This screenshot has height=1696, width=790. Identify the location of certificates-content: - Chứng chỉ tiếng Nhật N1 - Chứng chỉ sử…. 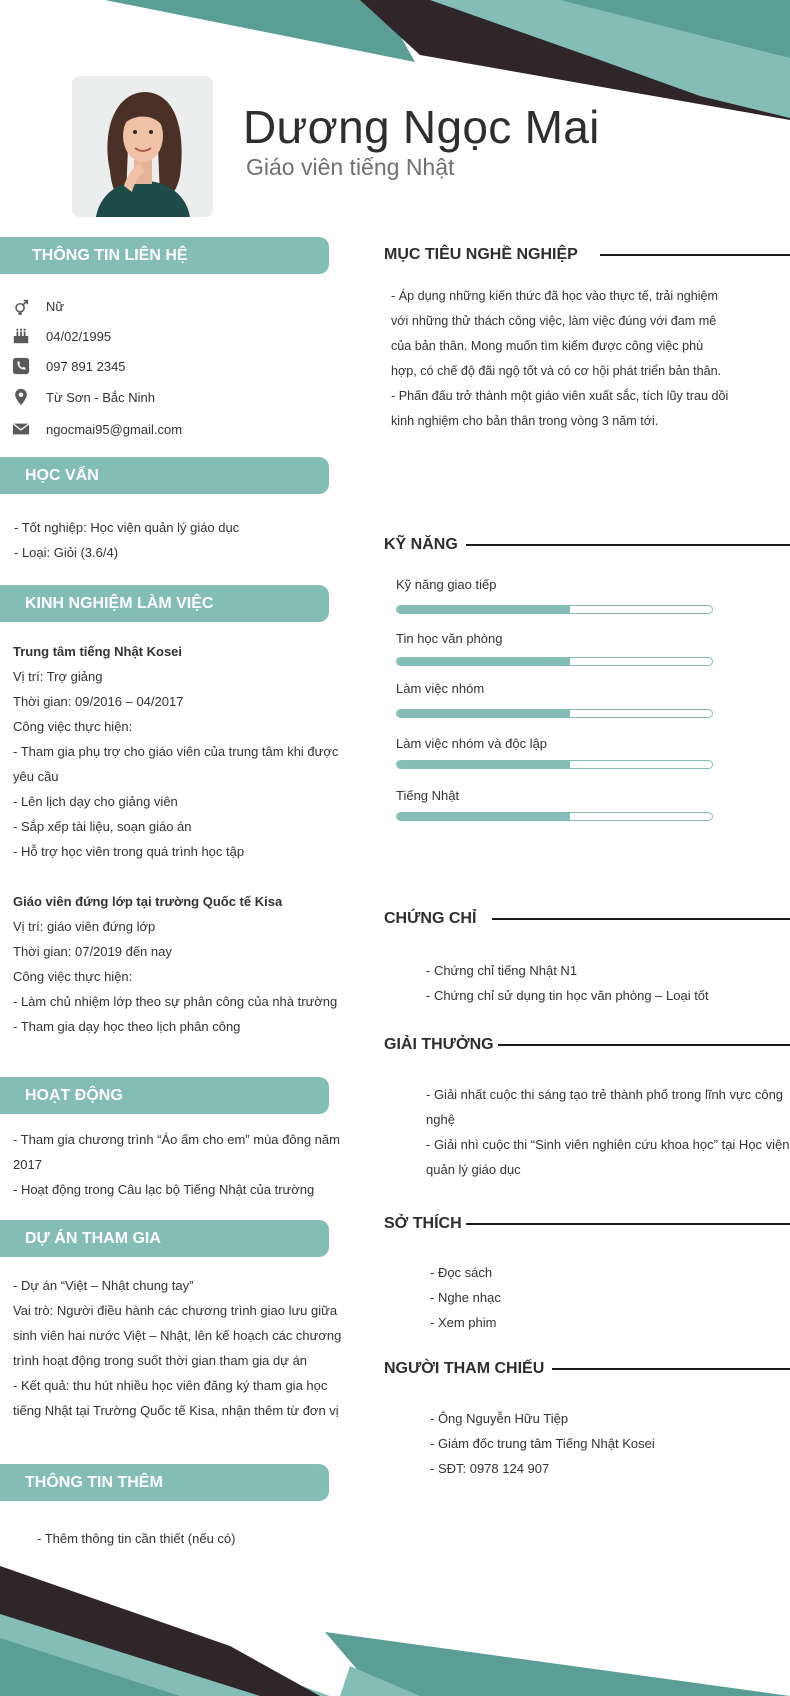
(567, 983).